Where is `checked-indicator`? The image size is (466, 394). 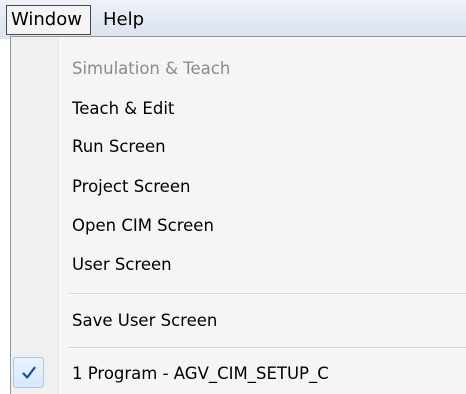 checked-indicator is located at coordinates (28, 372).